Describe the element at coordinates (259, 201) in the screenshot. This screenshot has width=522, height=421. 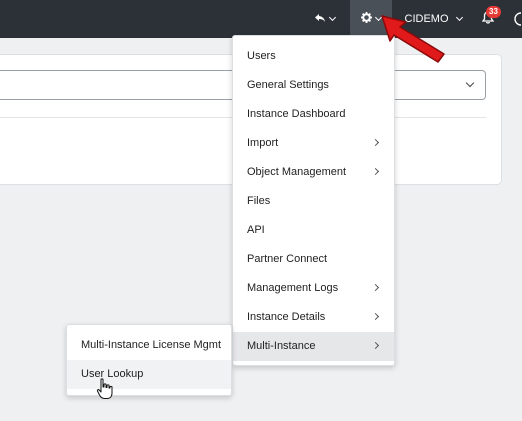
I see `menu-item-label: Files` at that location.